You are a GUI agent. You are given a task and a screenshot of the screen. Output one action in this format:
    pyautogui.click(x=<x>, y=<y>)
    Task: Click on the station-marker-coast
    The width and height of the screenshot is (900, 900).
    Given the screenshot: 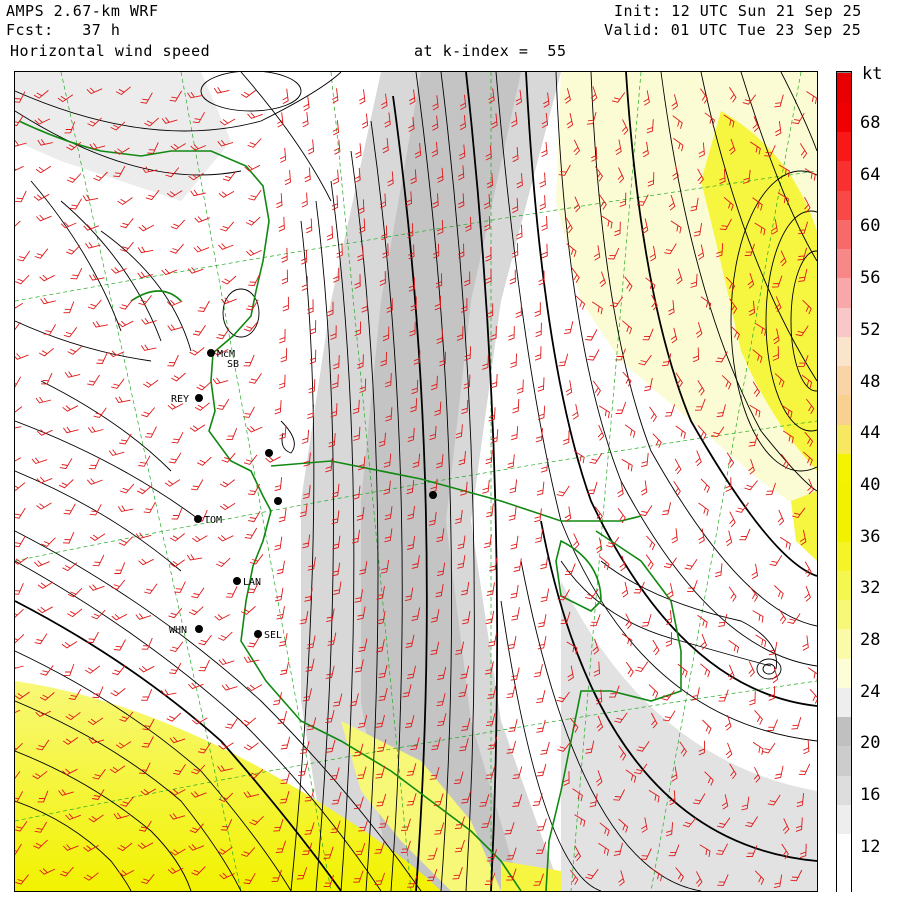 What is the action you would take?
    pyautogui.click(x=278, y=501)
    